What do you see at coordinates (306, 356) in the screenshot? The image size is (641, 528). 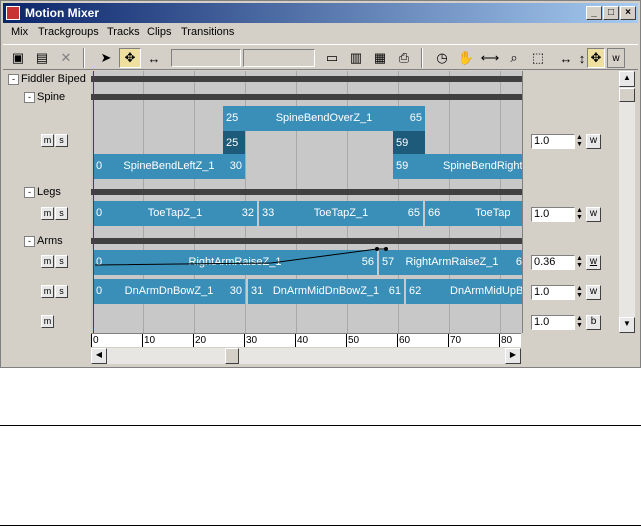 I see `horizontal-scrollbar: ◀ ▶` at bounding box center [306, 356].